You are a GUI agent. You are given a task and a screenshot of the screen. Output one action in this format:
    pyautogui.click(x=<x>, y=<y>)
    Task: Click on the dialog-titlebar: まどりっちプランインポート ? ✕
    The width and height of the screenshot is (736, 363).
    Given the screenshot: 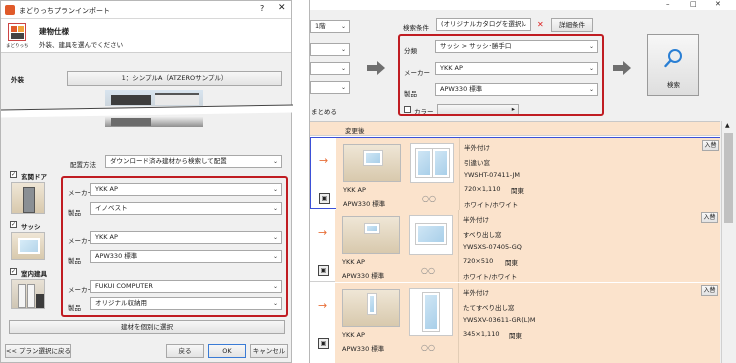 What is the action you would take?
    pyautogui.click(x=146, y=10)
    